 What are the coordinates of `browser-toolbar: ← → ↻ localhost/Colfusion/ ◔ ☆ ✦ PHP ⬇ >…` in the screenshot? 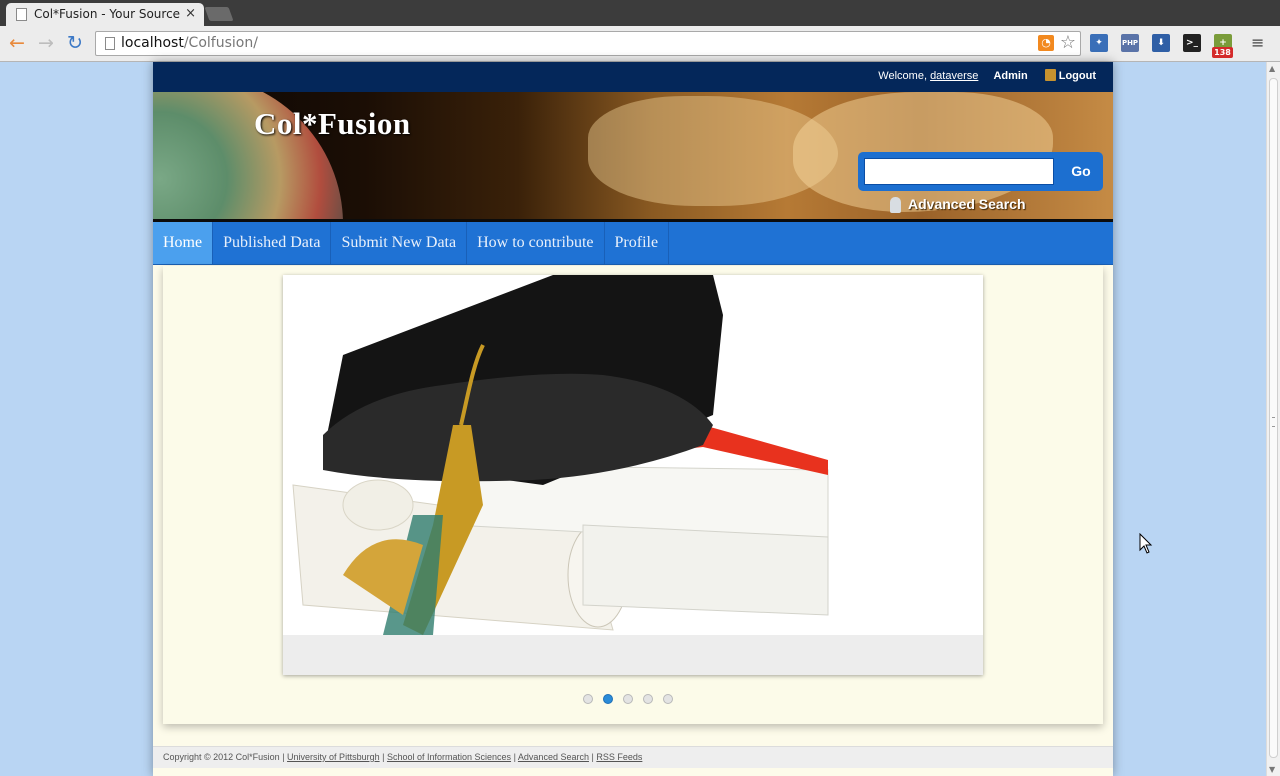 It's located at (640, 44).